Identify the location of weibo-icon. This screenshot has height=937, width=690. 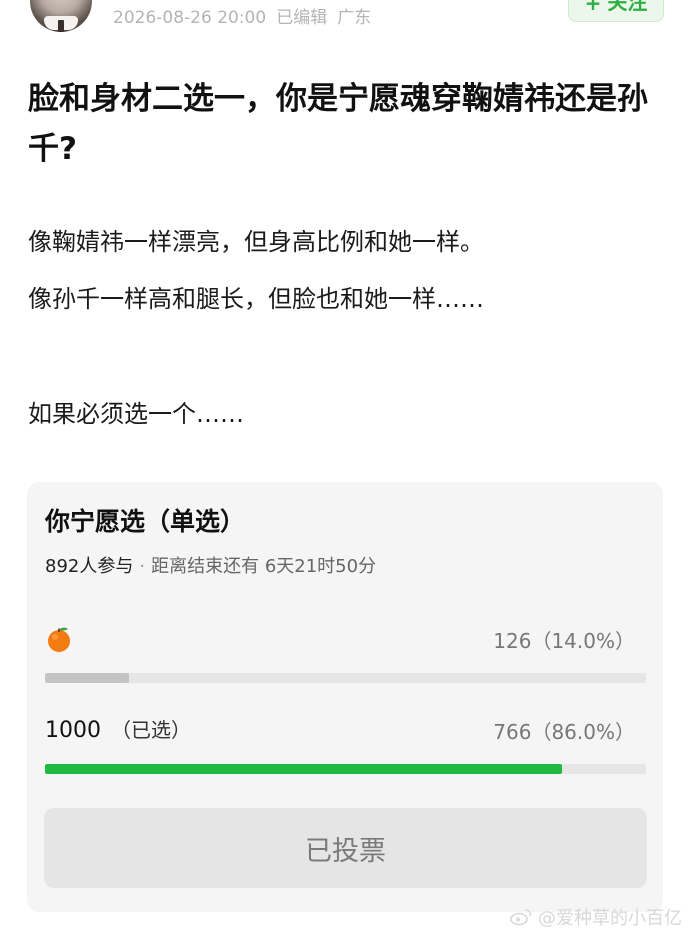
(521, 917).